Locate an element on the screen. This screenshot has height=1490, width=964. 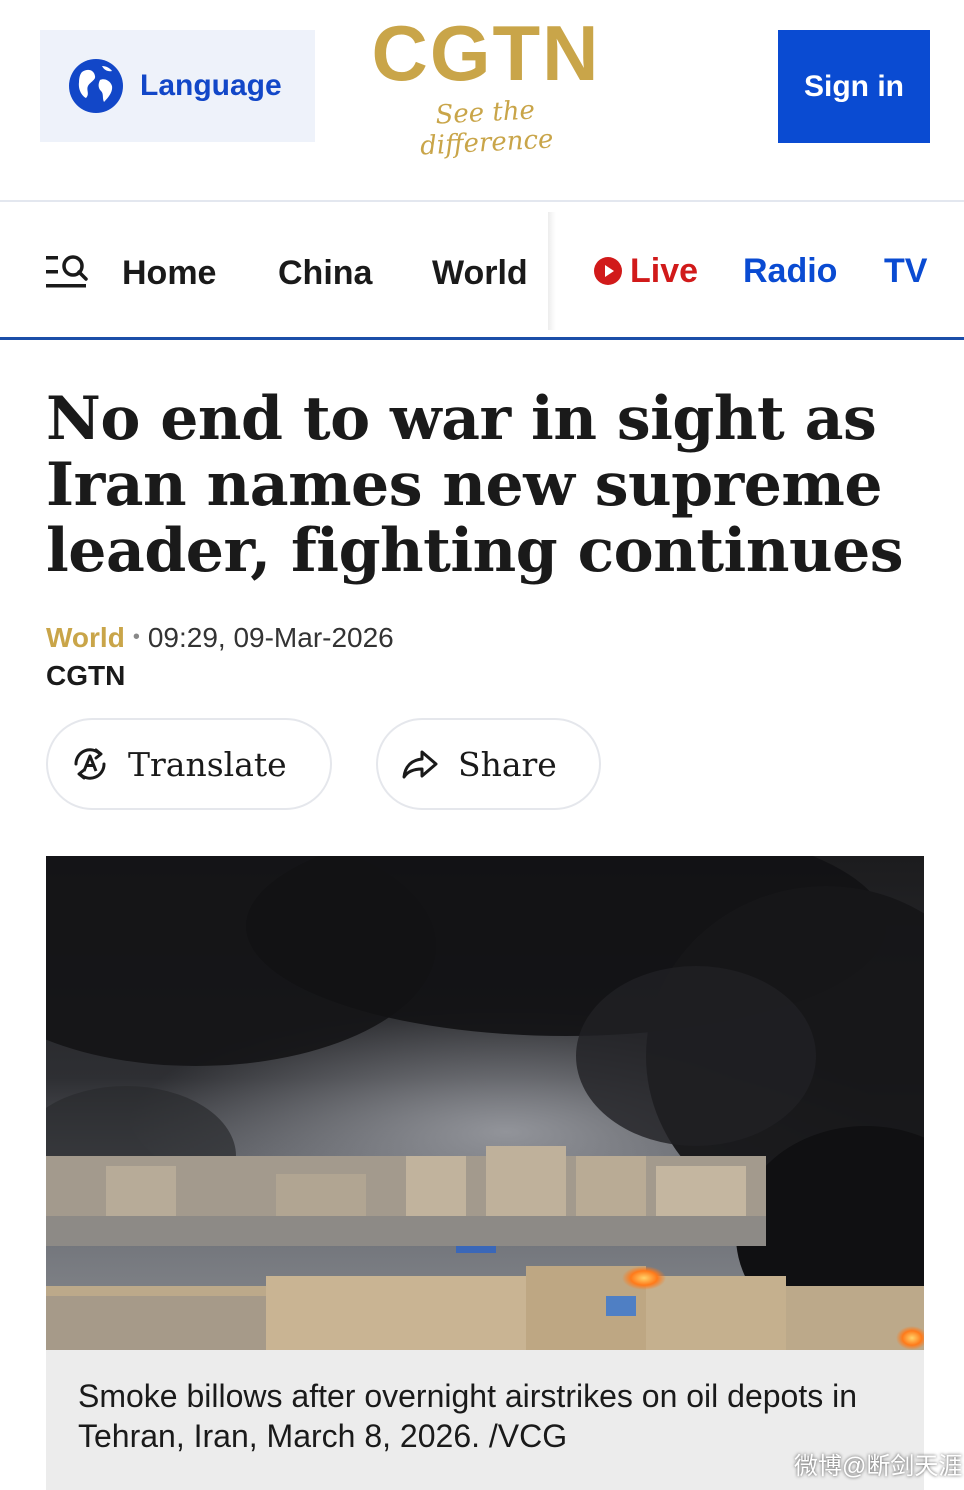
article-source: CGTN is located at coordinates (86, 675).